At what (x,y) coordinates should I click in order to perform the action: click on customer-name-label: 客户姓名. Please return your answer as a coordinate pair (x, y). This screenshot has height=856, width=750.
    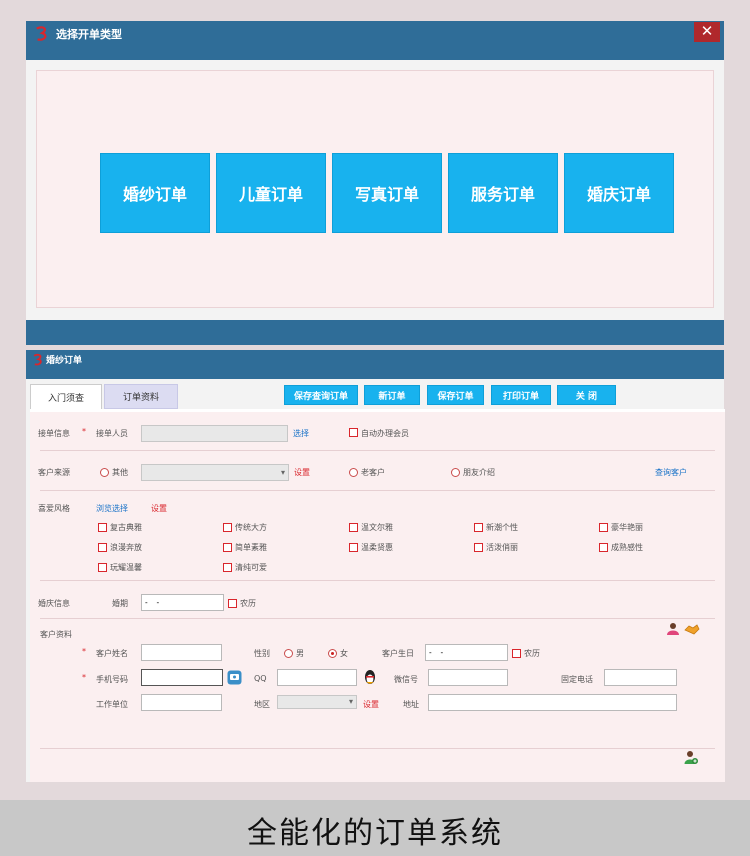
    Looking at the image, I should click on (112, 653).